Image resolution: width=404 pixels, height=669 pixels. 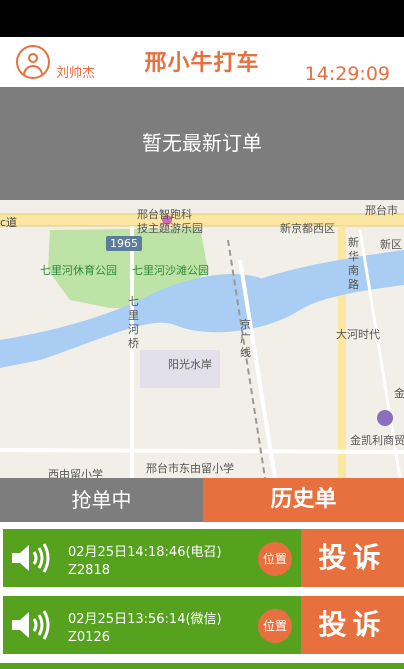 I want to click on map-label-estate: 阳光水岸, so click(x=190, y=364).